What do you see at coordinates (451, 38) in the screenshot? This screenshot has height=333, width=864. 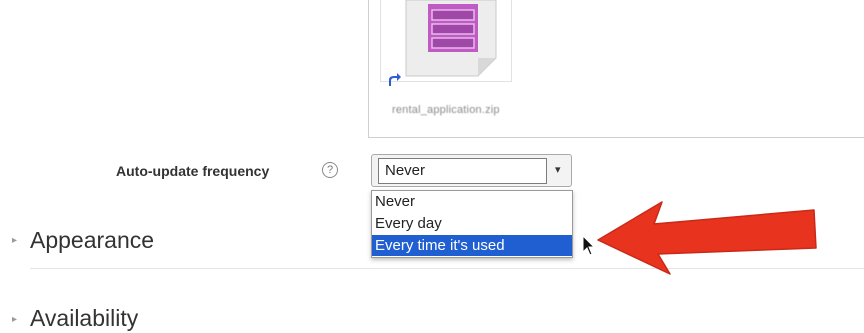 I see `zip-archive-icon` at bounding box center [451, 38].